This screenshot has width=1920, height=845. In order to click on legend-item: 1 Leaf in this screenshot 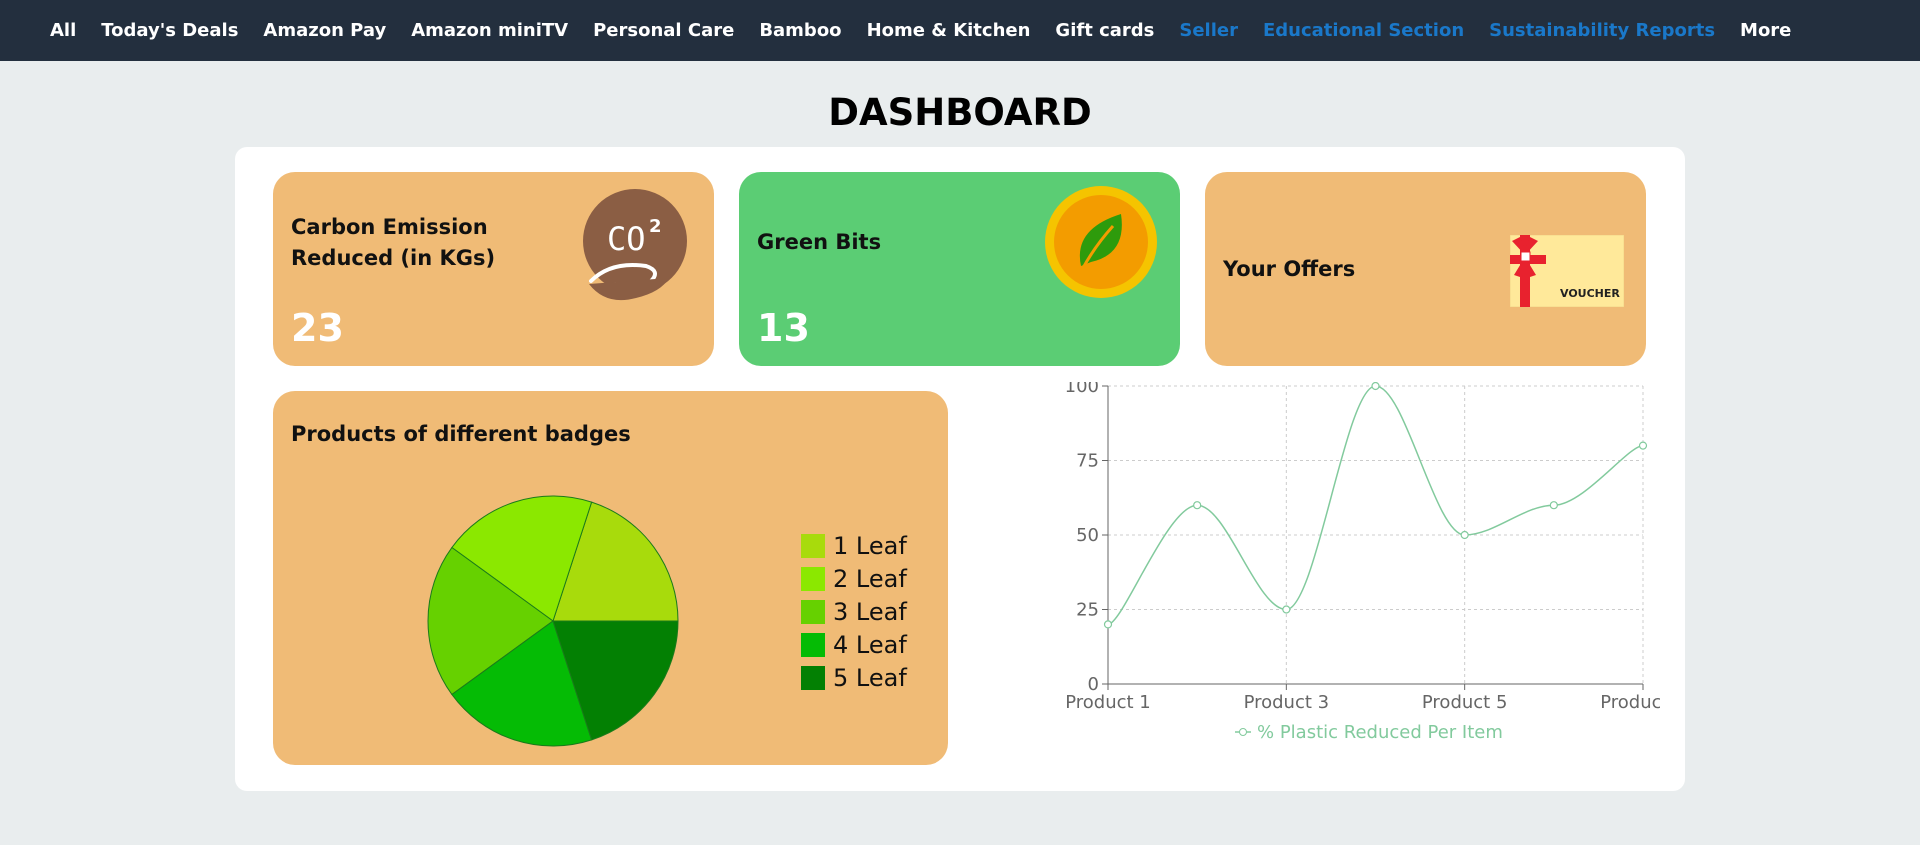, I will do `click(854, 546)`.